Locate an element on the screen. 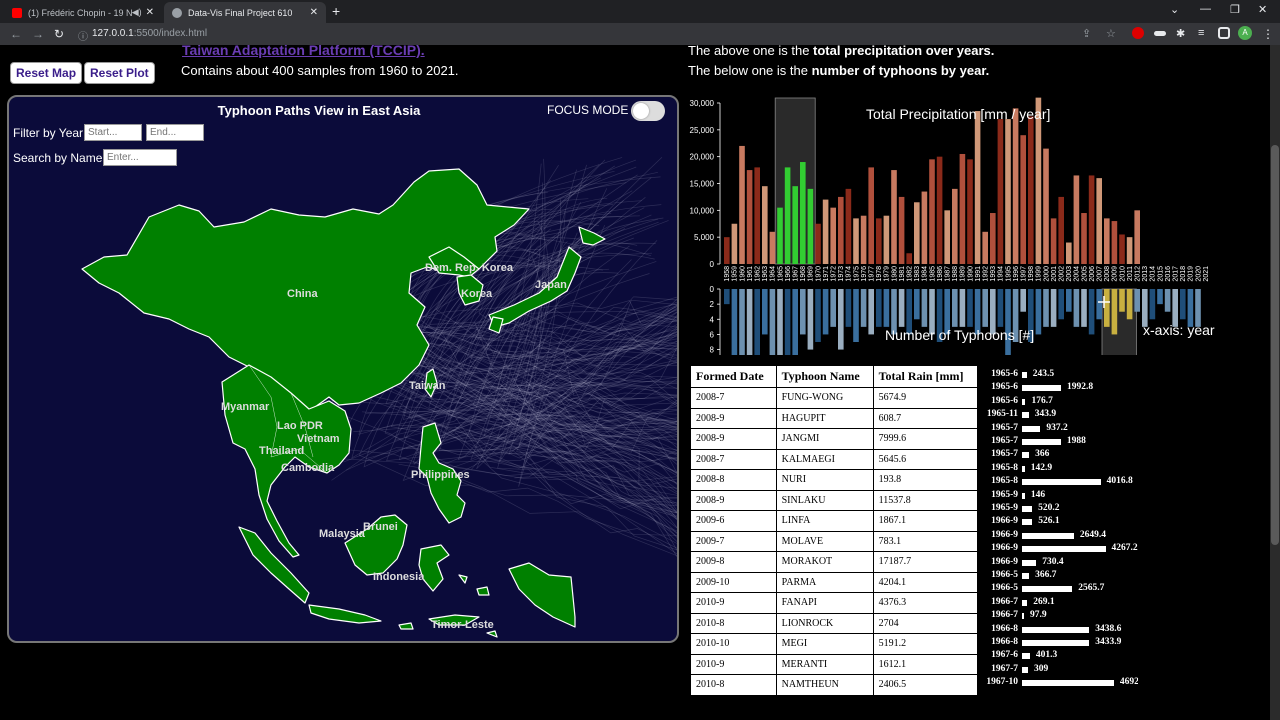 This screenshot has height=720, width=1280. table-row: 2009-10 PARMA 4204.1 is located at coordinates (834, 582).